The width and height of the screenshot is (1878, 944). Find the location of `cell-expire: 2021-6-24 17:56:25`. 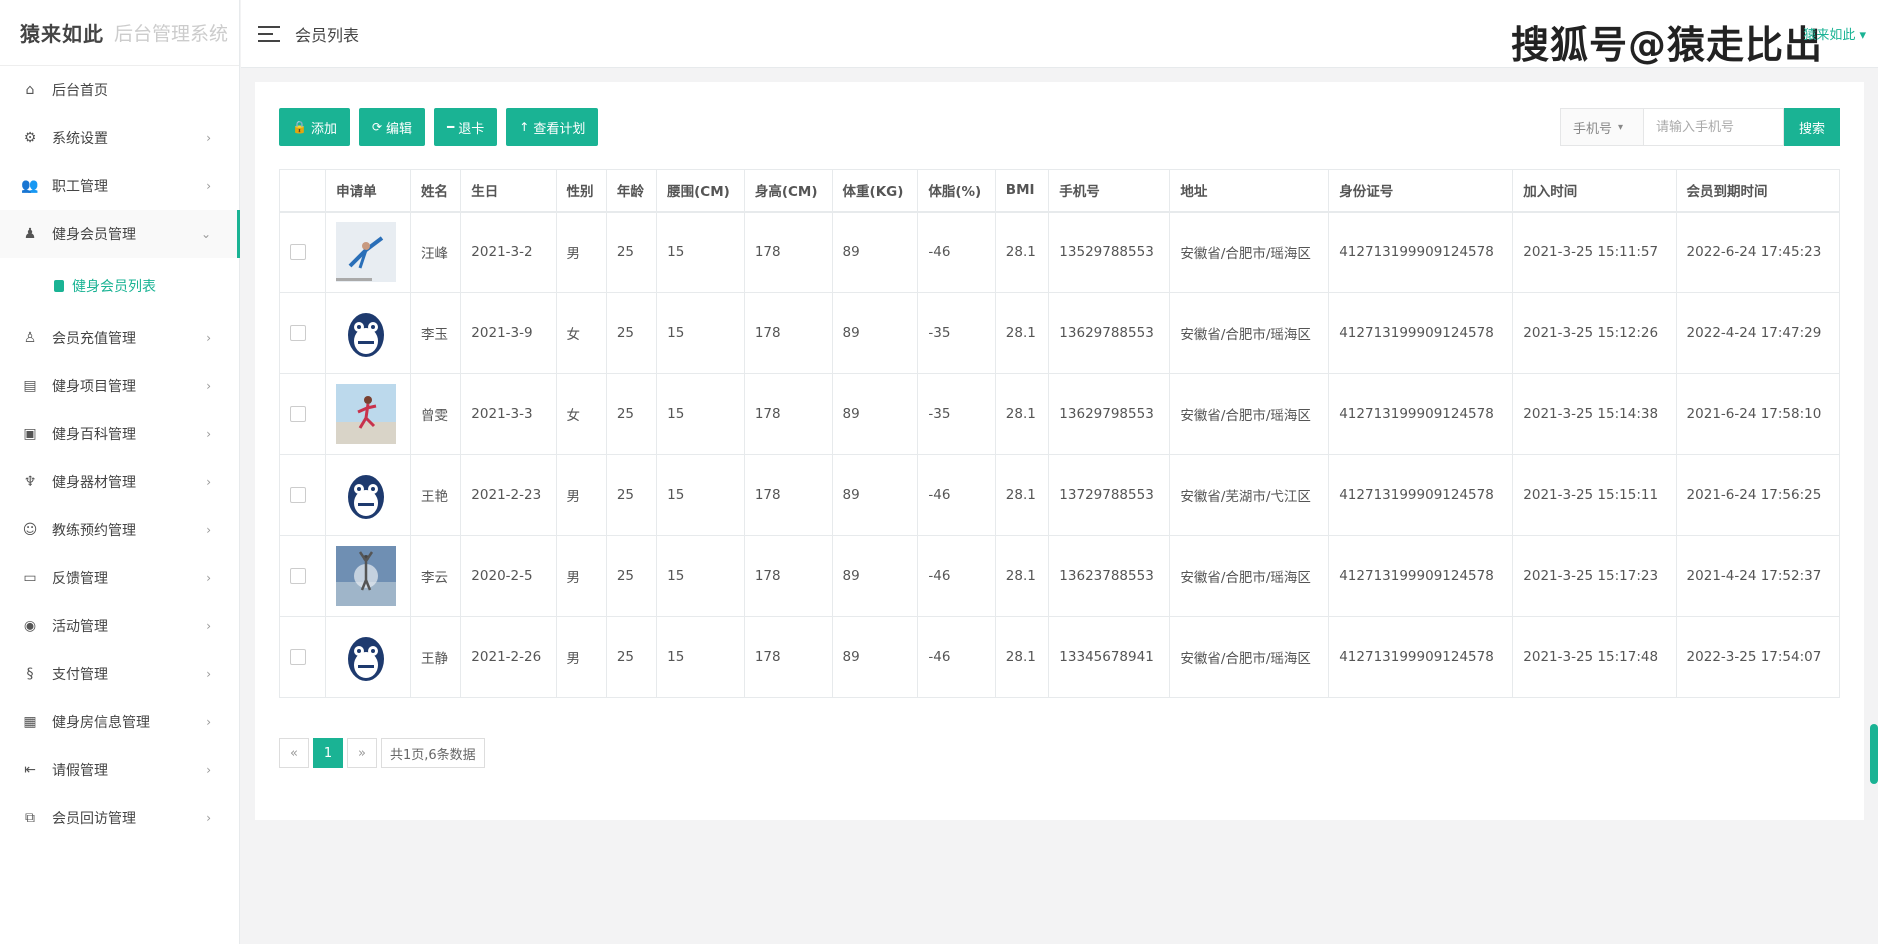

cell-expire: 2021-6-24 17:56:25 is located at coordinates (1758, 495).